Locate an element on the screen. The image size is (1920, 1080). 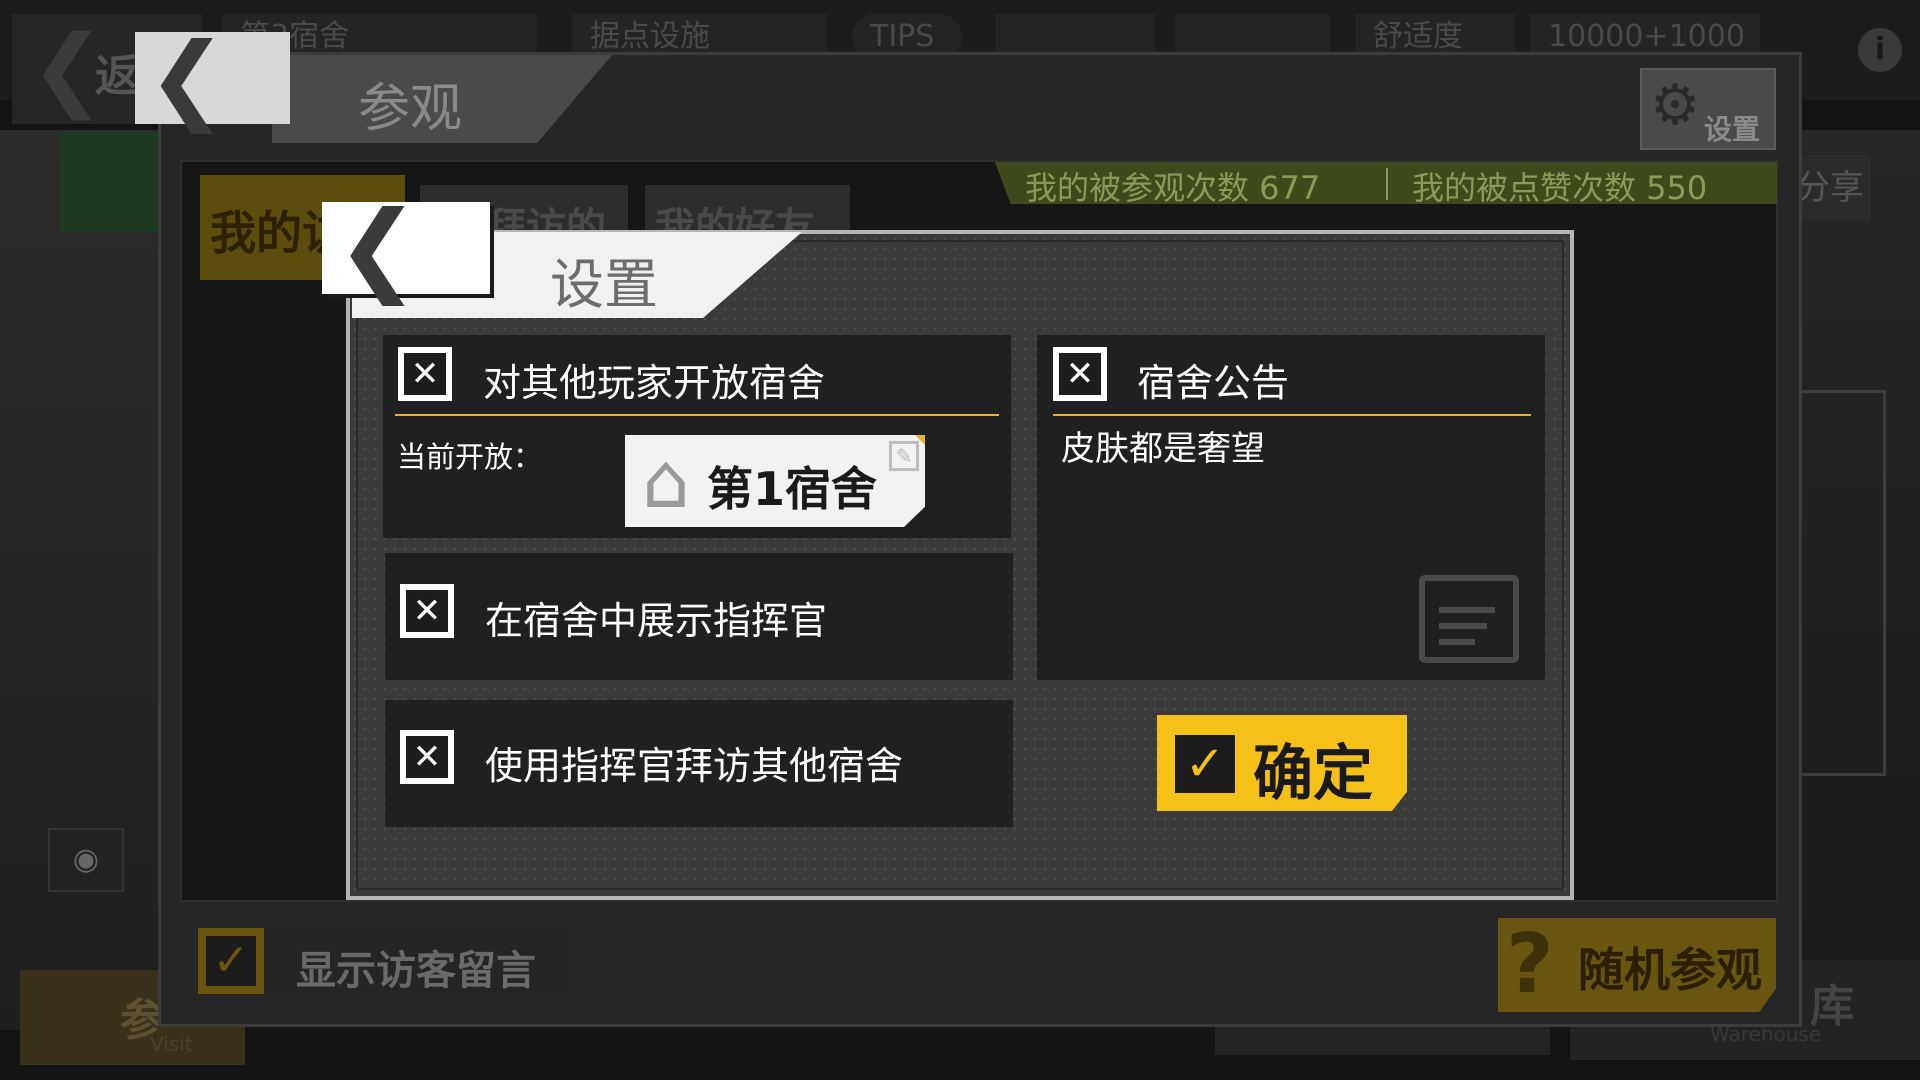
edit-icon: ✎ is located at coordinates (904, 456).